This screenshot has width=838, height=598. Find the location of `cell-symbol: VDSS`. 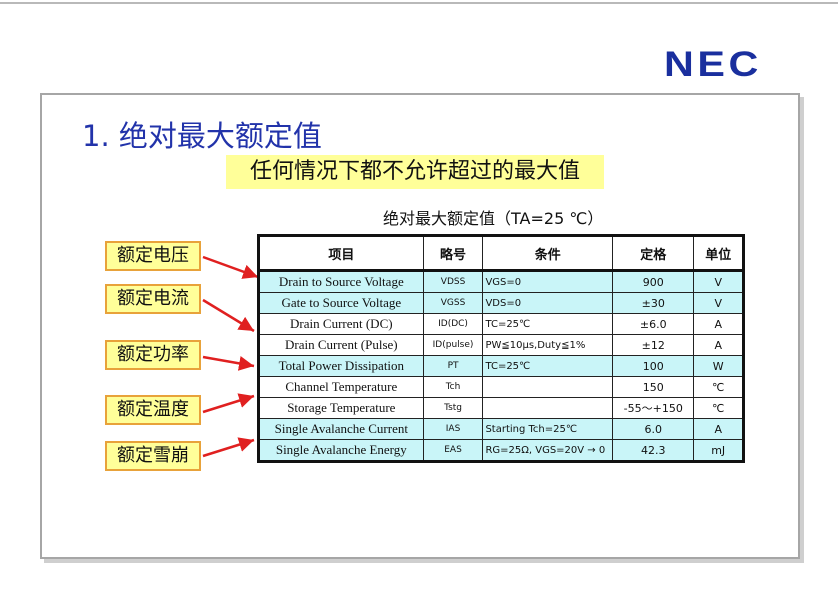

cell-symbol: VDSS is located at coordinates (453, 281).